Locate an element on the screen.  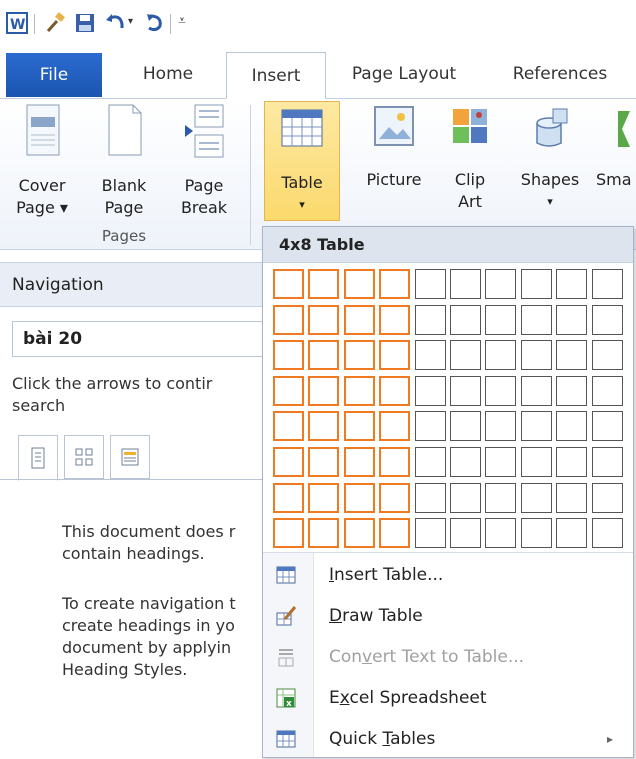
browse-pages-tab is located at coordinates (84, 457).